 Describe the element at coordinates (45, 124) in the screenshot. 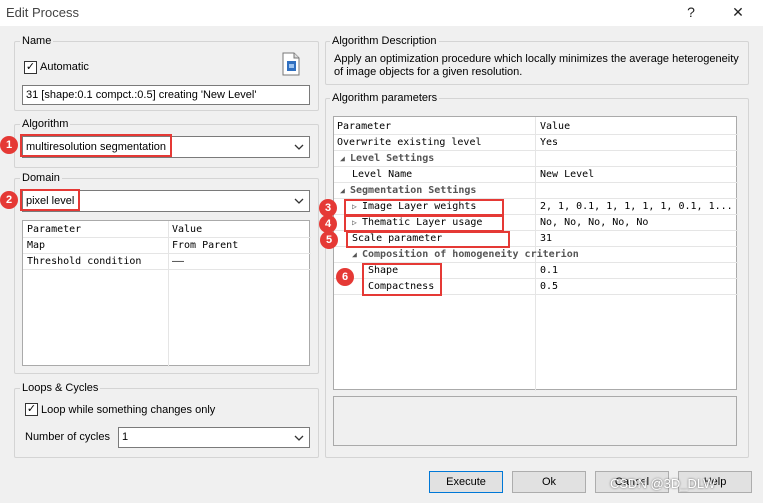

I see `algorithm-group-label: Algorithm` at that location.